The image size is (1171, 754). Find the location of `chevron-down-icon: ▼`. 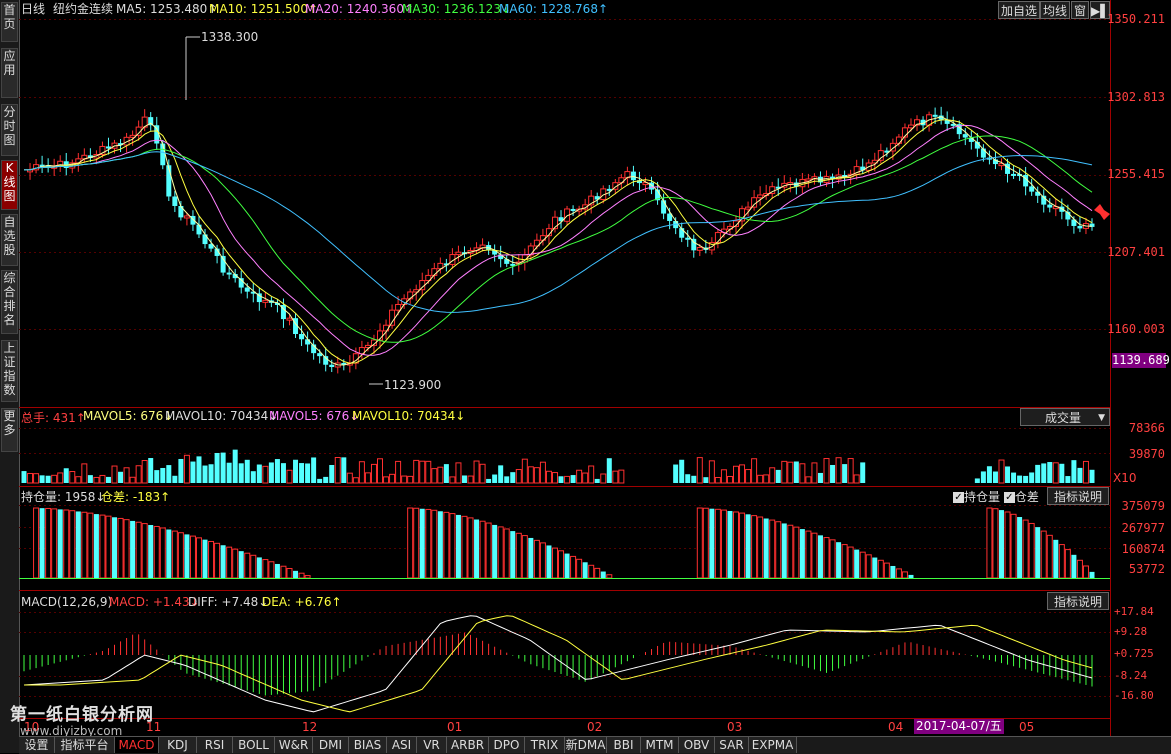

chevron-down-icon: ▼ is located at coordinates (1101, 418).